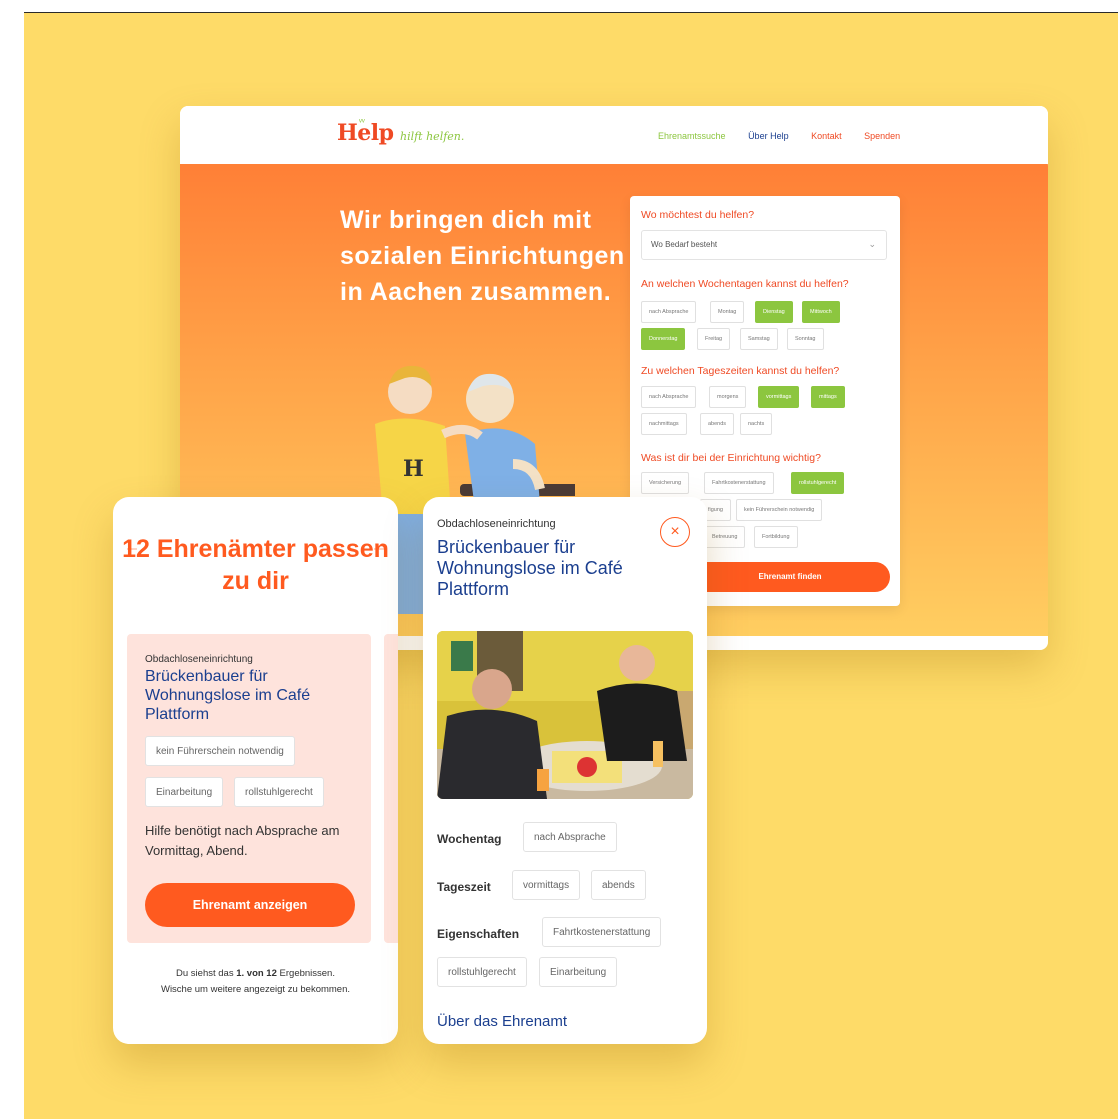 The width and height of the screenshot is (1118, 1119). What do you see at coordinates (779, 510) in the screenshot?
I see `chip-prop-kein-fuehrerschein: kein Führerschein notwendig` at bounding box center [779, 510].